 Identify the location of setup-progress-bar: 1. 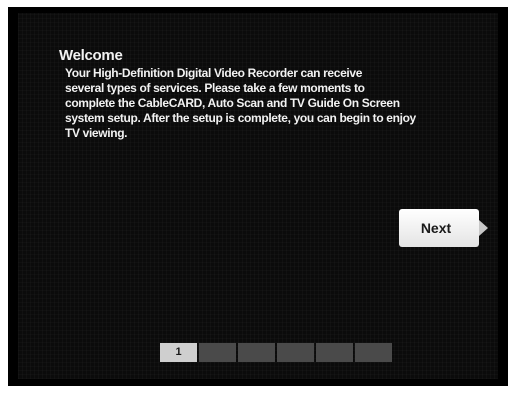
(276, 352).